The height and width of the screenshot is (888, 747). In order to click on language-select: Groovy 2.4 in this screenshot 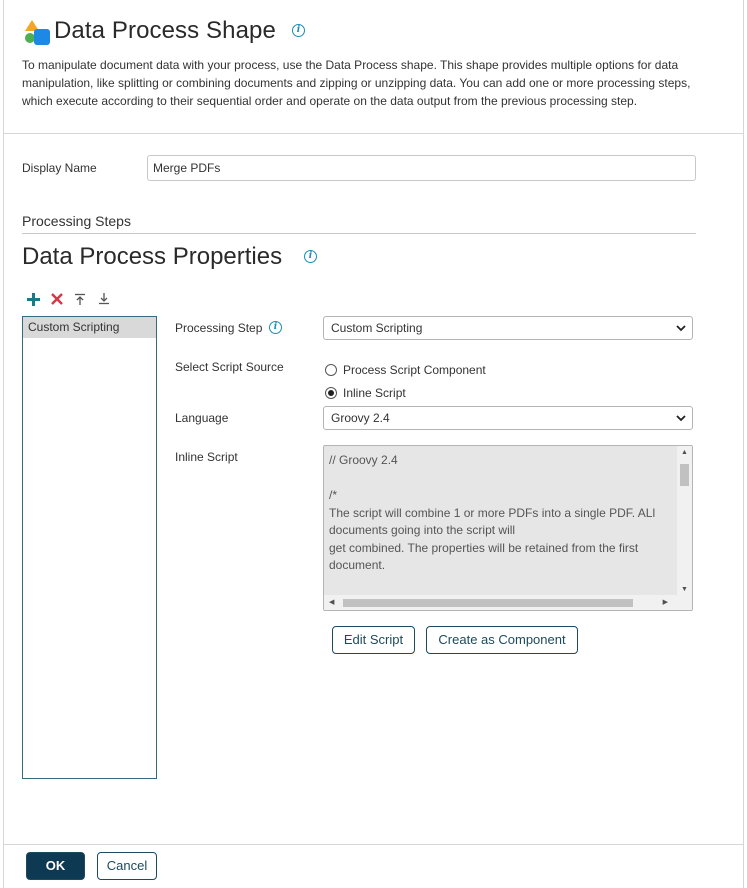, I will do `click(508, 418)`.